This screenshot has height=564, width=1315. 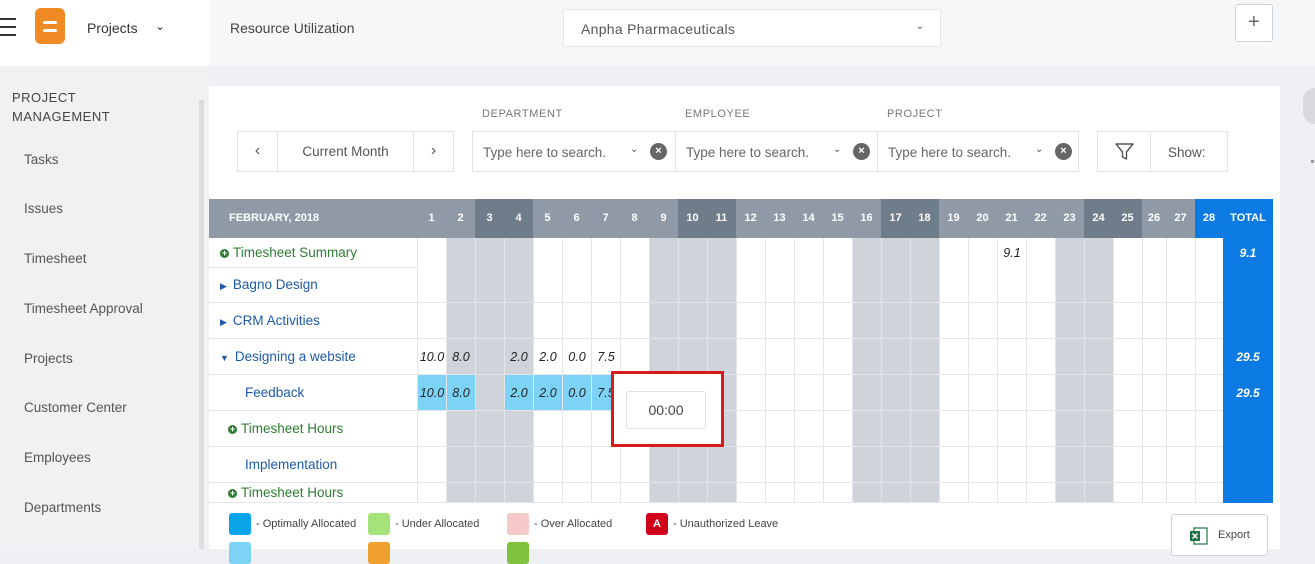 I want to click on export-button: Export, so click(x=1219, y=535).